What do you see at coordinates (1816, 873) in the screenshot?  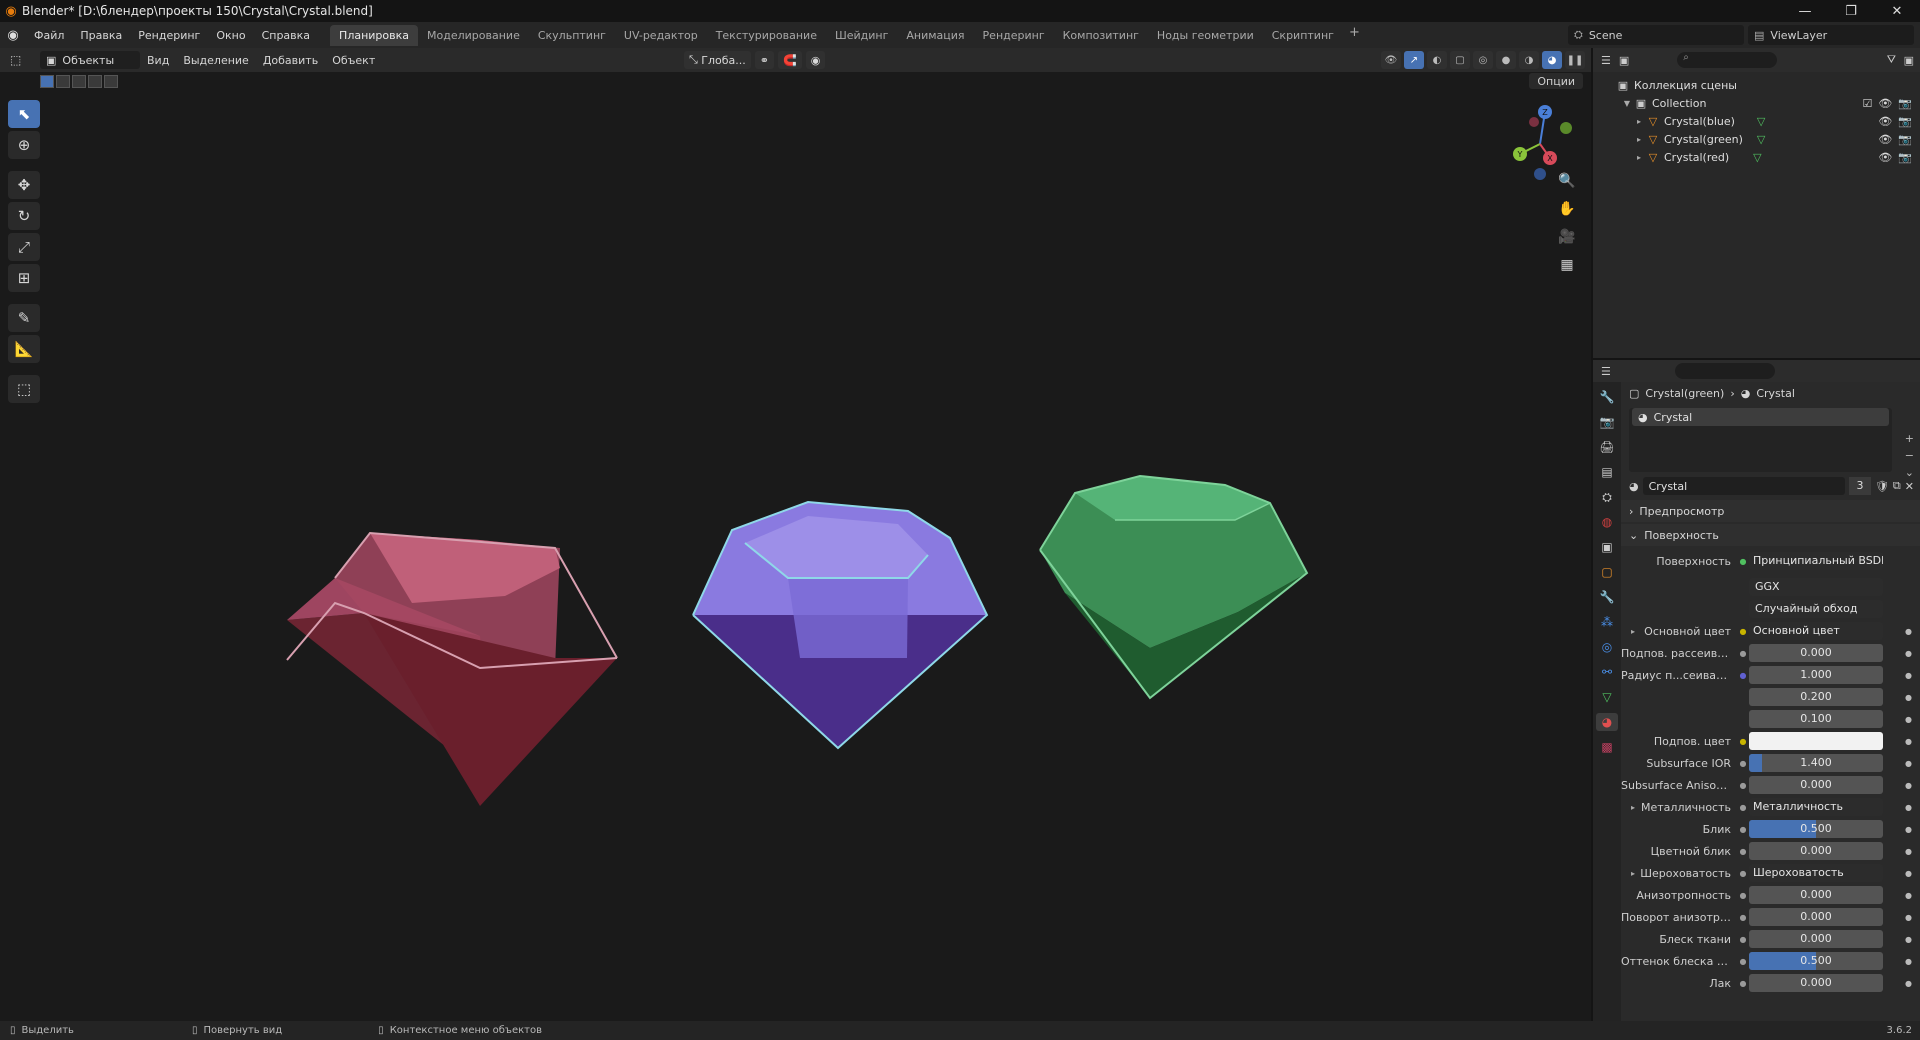 I see `linked-input-field: Шероховатость` at bounding box center [1816, 873].